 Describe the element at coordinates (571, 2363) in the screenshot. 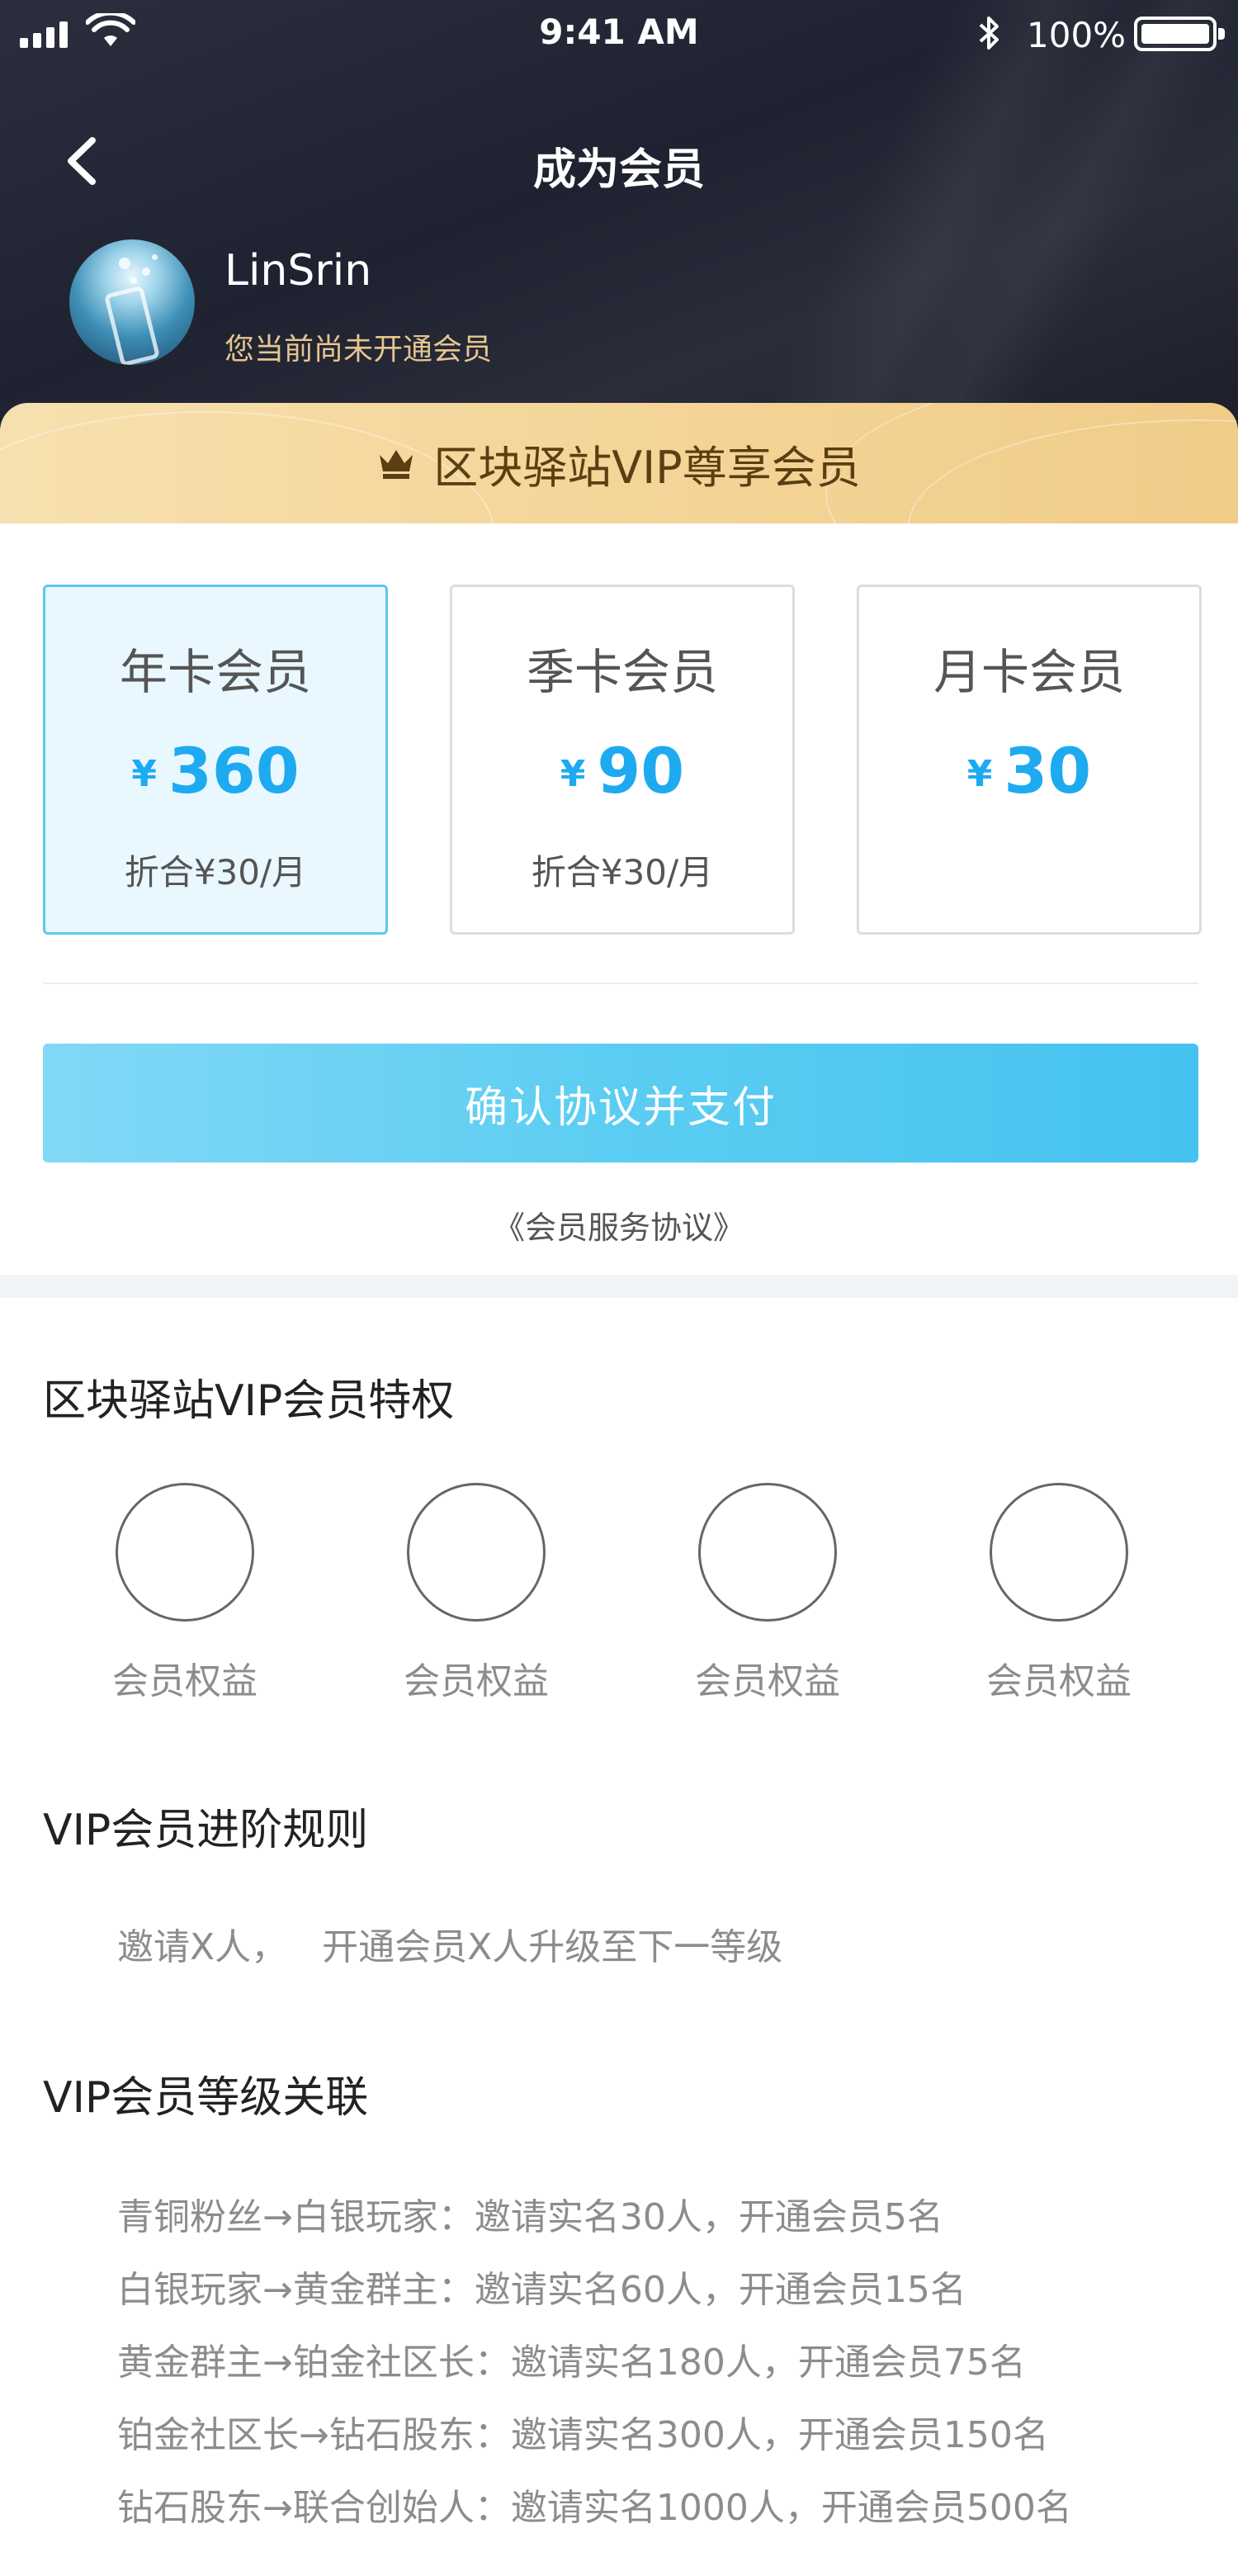

I see `level-rule: 黄金群主→铂金社区长：邀请实名180人，开通会员75名` at that location.